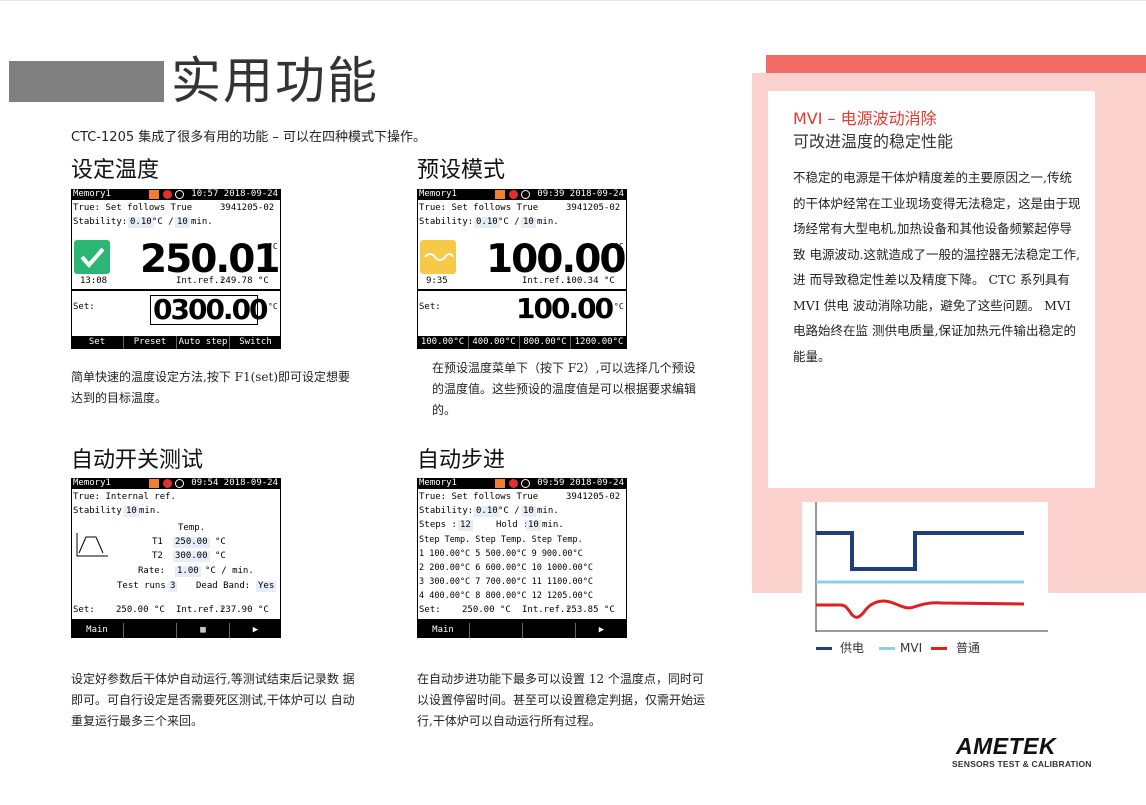  What do you see at coordinates (852, 648) in the screenshot?
I see `legend-label-supply: 供电` at bounding box center [852, 648].